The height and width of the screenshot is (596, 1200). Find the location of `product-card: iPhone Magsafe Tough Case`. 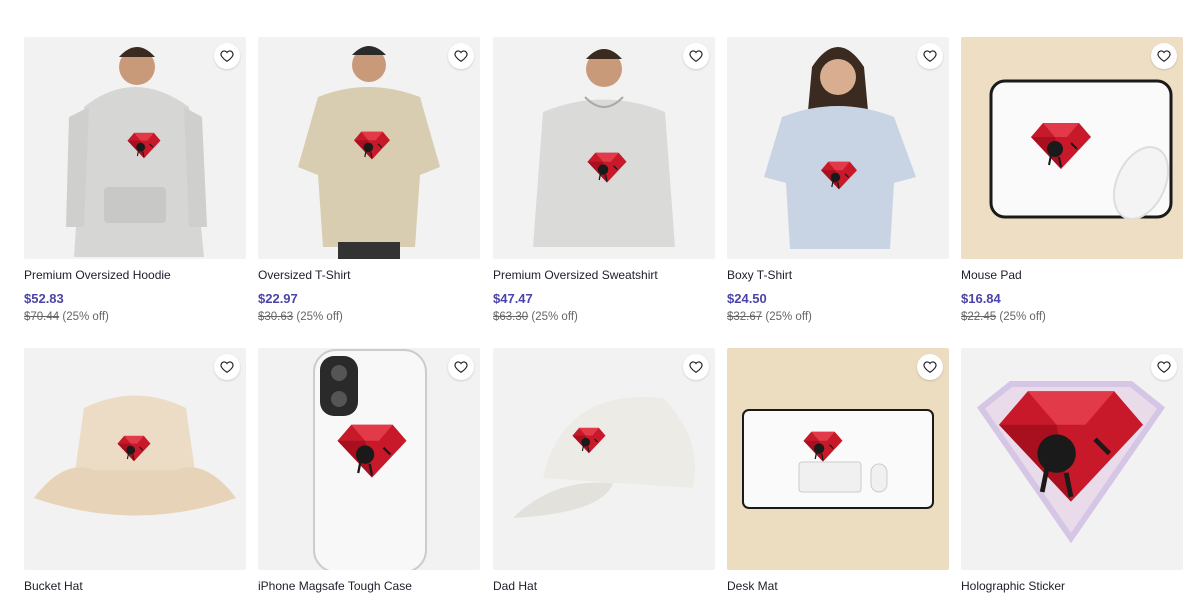

product-card: iPhone Magsafe Tough Case is located at coordinates (369, 470).